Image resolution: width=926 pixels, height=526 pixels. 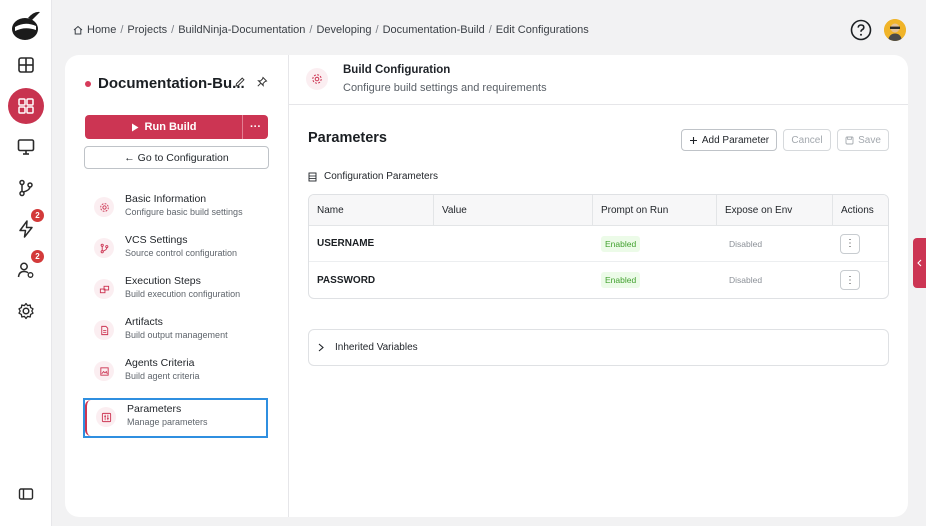 I want to click on chevron-left-icon, so click(x=919, y=263).